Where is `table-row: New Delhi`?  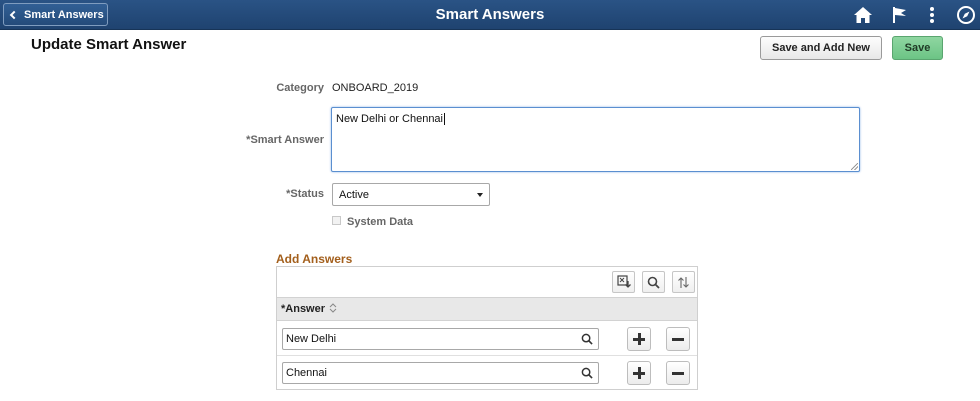 table-row: New Delhi is located at coordinates (487, 339).